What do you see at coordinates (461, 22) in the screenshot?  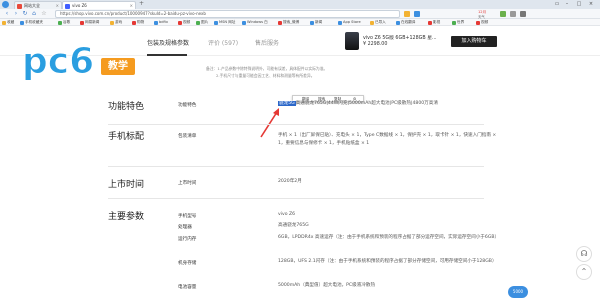 I see `bookmark-label: 世界` at bounding box center [461, 22].